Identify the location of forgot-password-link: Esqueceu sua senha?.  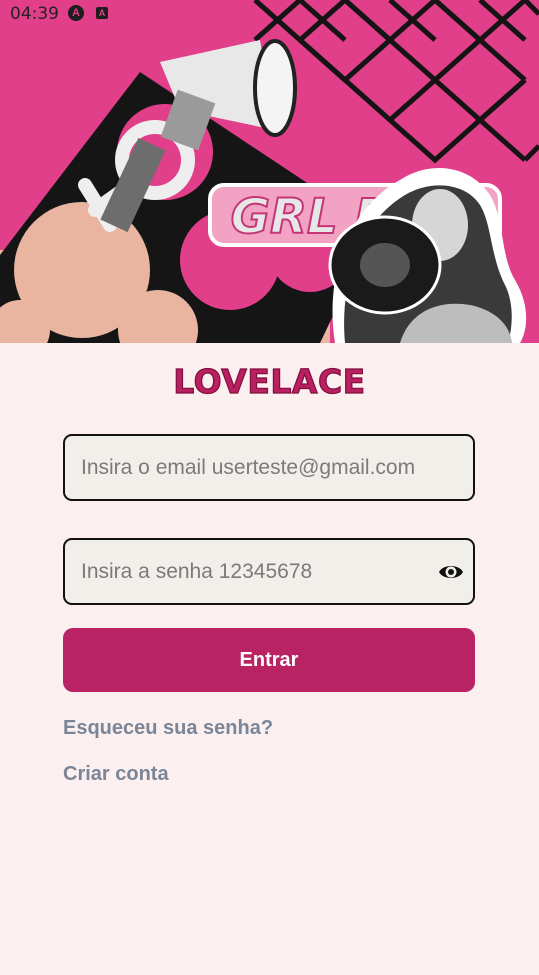
(168, 728).